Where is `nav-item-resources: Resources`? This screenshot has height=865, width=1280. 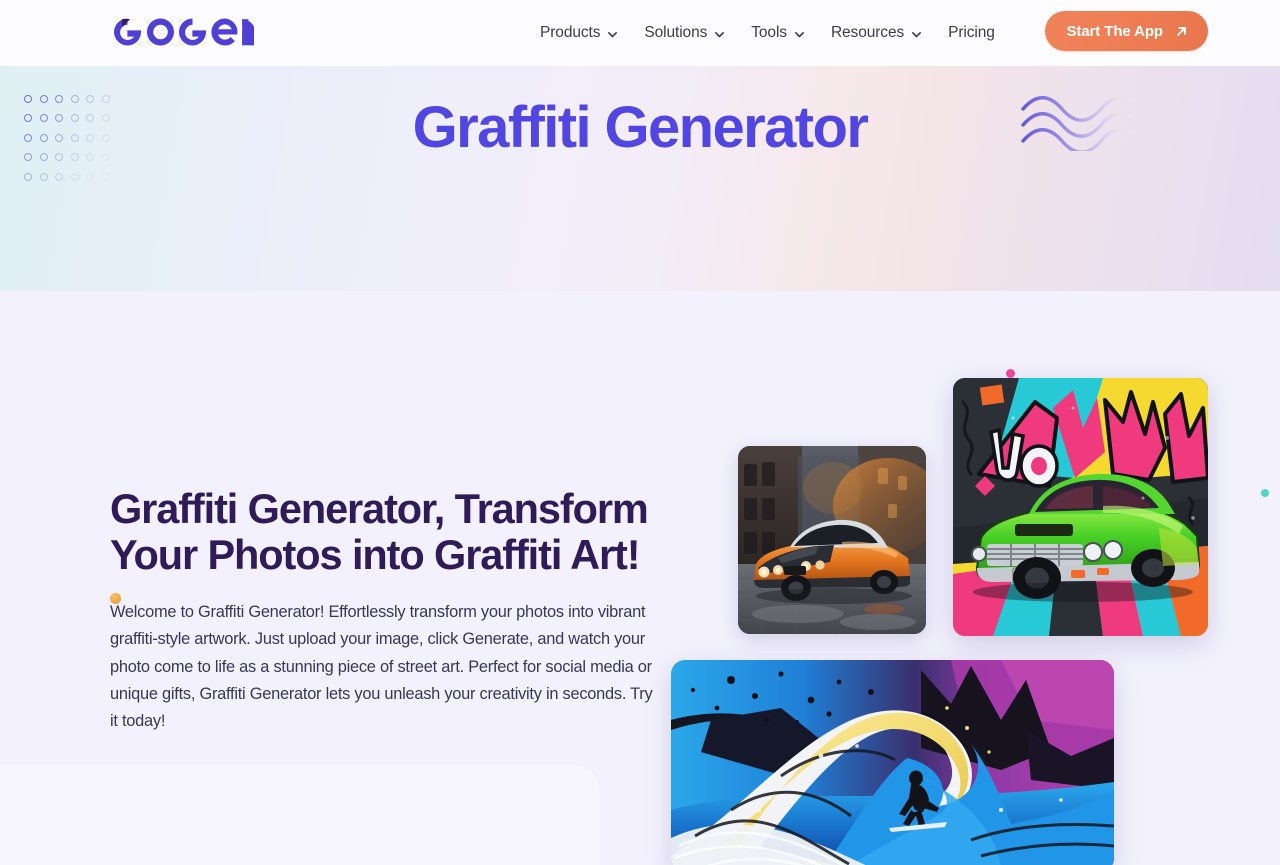
nav-item-resources: Resources is located at coordinates (876, 33).